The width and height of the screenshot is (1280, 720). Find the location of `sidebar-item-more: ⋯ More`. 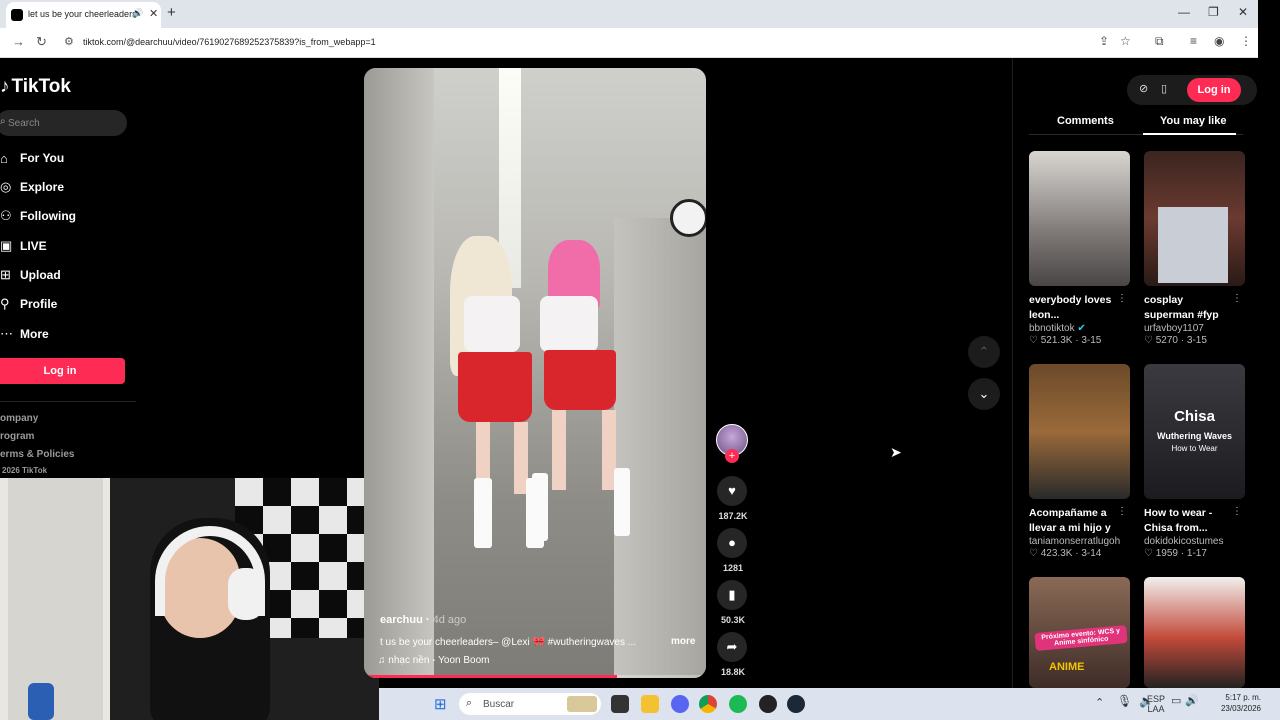

sidebar-item-more: ⋯ More is located at coordinates (24, 334).